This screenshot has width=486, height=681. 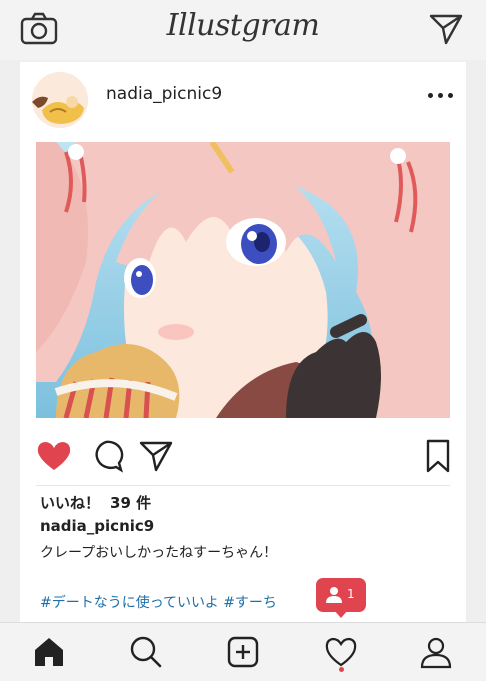 I want to click on likes-number: 39 件, so click(x=131, y=503).